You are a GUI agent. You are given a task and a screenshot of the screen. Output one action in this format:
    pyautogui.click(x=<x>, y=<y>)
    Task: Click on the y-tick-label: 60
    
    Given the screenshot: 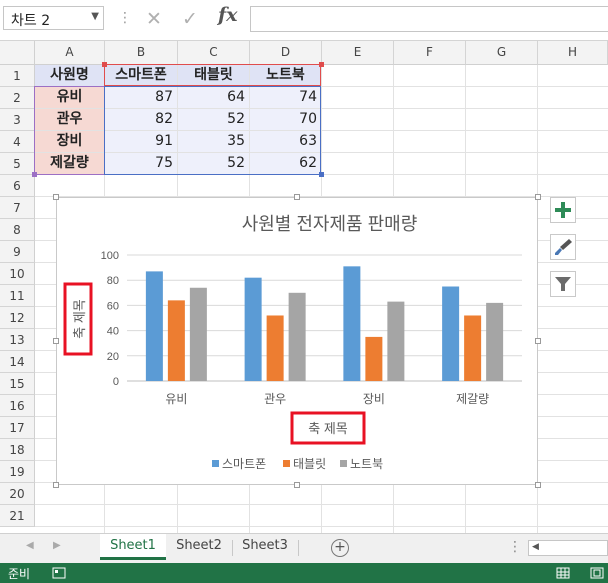 What is the action you would take?
    pyautogui.click(x=113, y=306)
    